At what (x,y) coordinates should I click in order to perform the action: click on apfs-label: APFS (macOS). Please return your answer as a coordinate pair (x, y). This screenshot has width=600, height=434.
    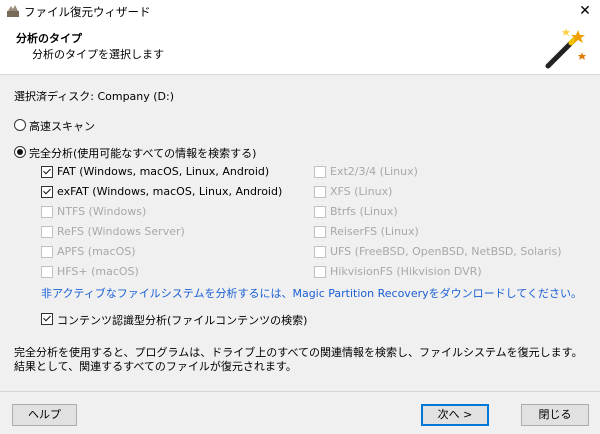
    Looking at the image, I should click on (96, 251).